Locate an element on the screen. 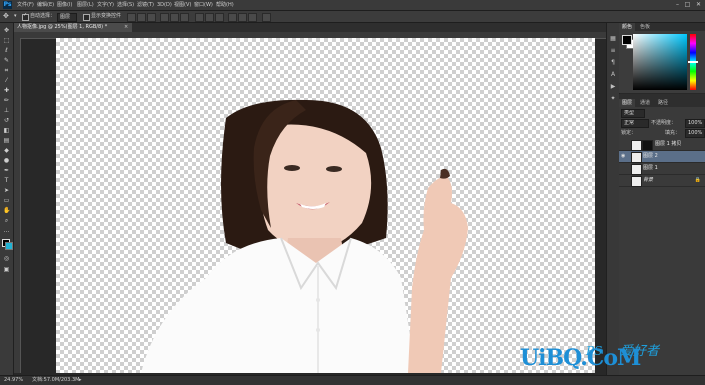 The width and height of the screenshot is (705, 385). lock-icon: 🔒 is located at coordinates (697, 180).